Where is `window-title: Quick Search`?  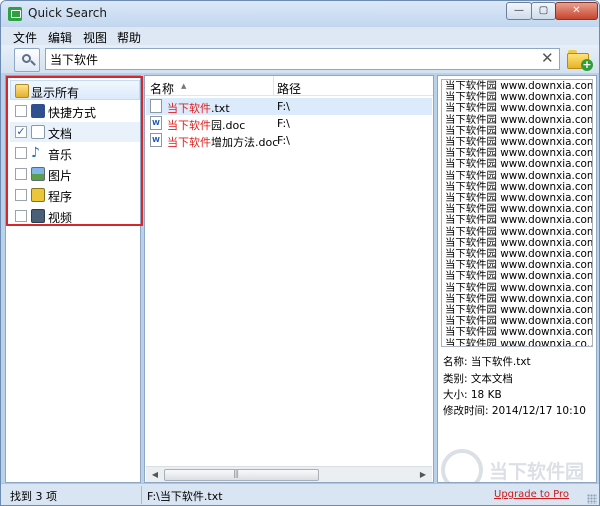 window-title: Quick Search is located at coordinates (67, 13).